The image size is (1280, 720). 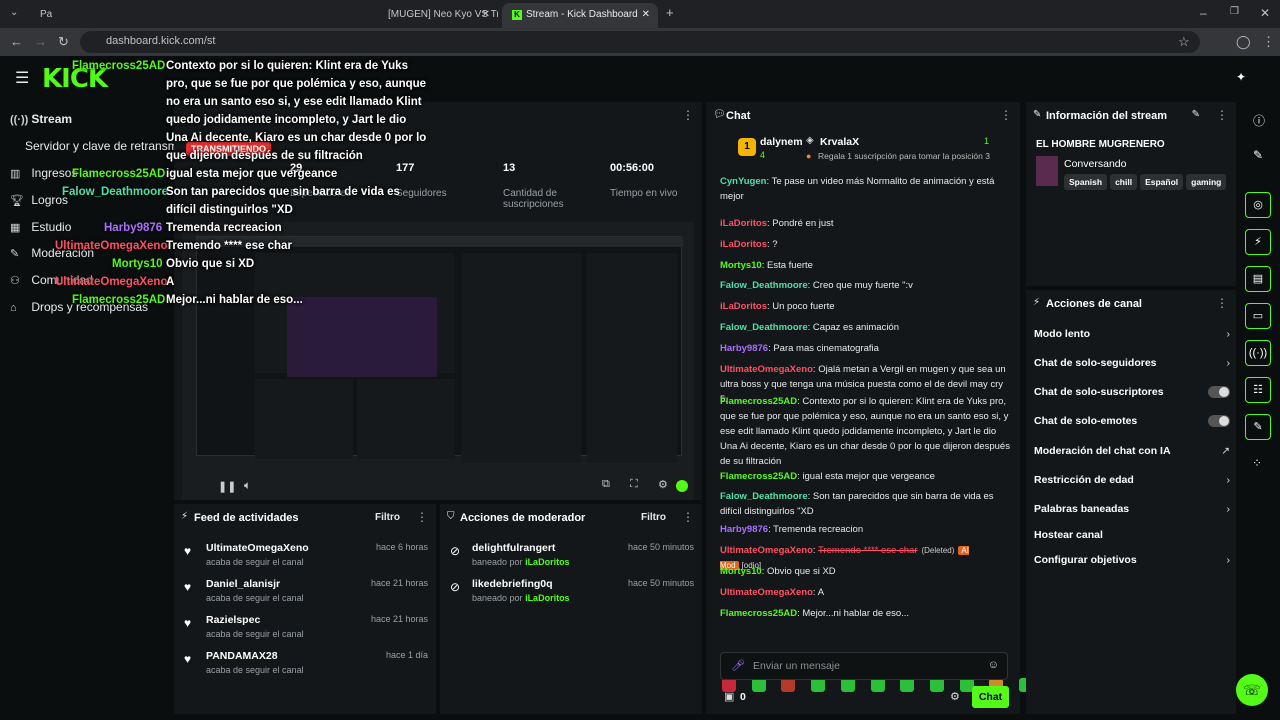 What do you see at coordinates (866, 592) in the screenshot?
I see `chat-message: UltimateOmegaXeno: A` at bounding box center [866, 592].